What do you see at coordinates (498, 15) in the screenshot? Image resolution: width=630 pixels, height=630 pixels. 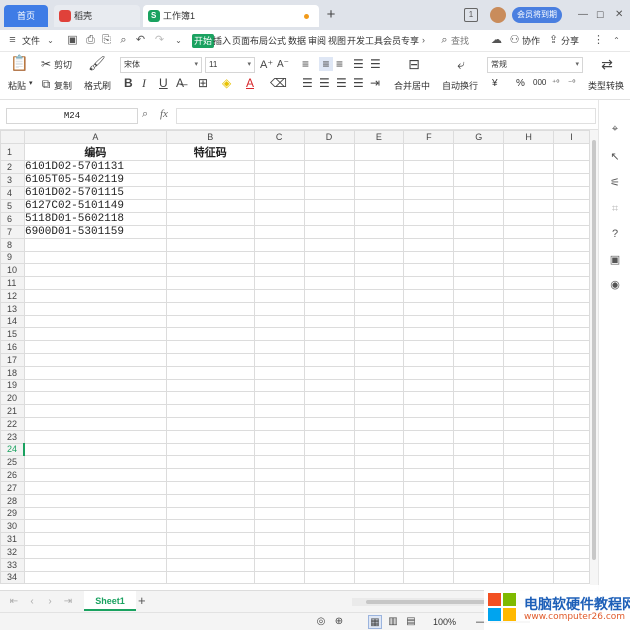 I see `avatar` at bounding box center [498, 15].